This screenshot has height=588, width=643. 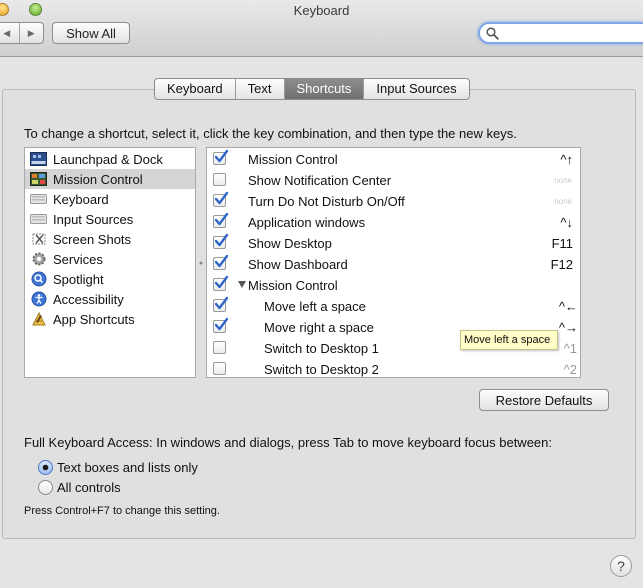 What do you see at coordinates (38, 279) in the screenshot?
I see `spotlight-icon` at bounding box center [38, 279].